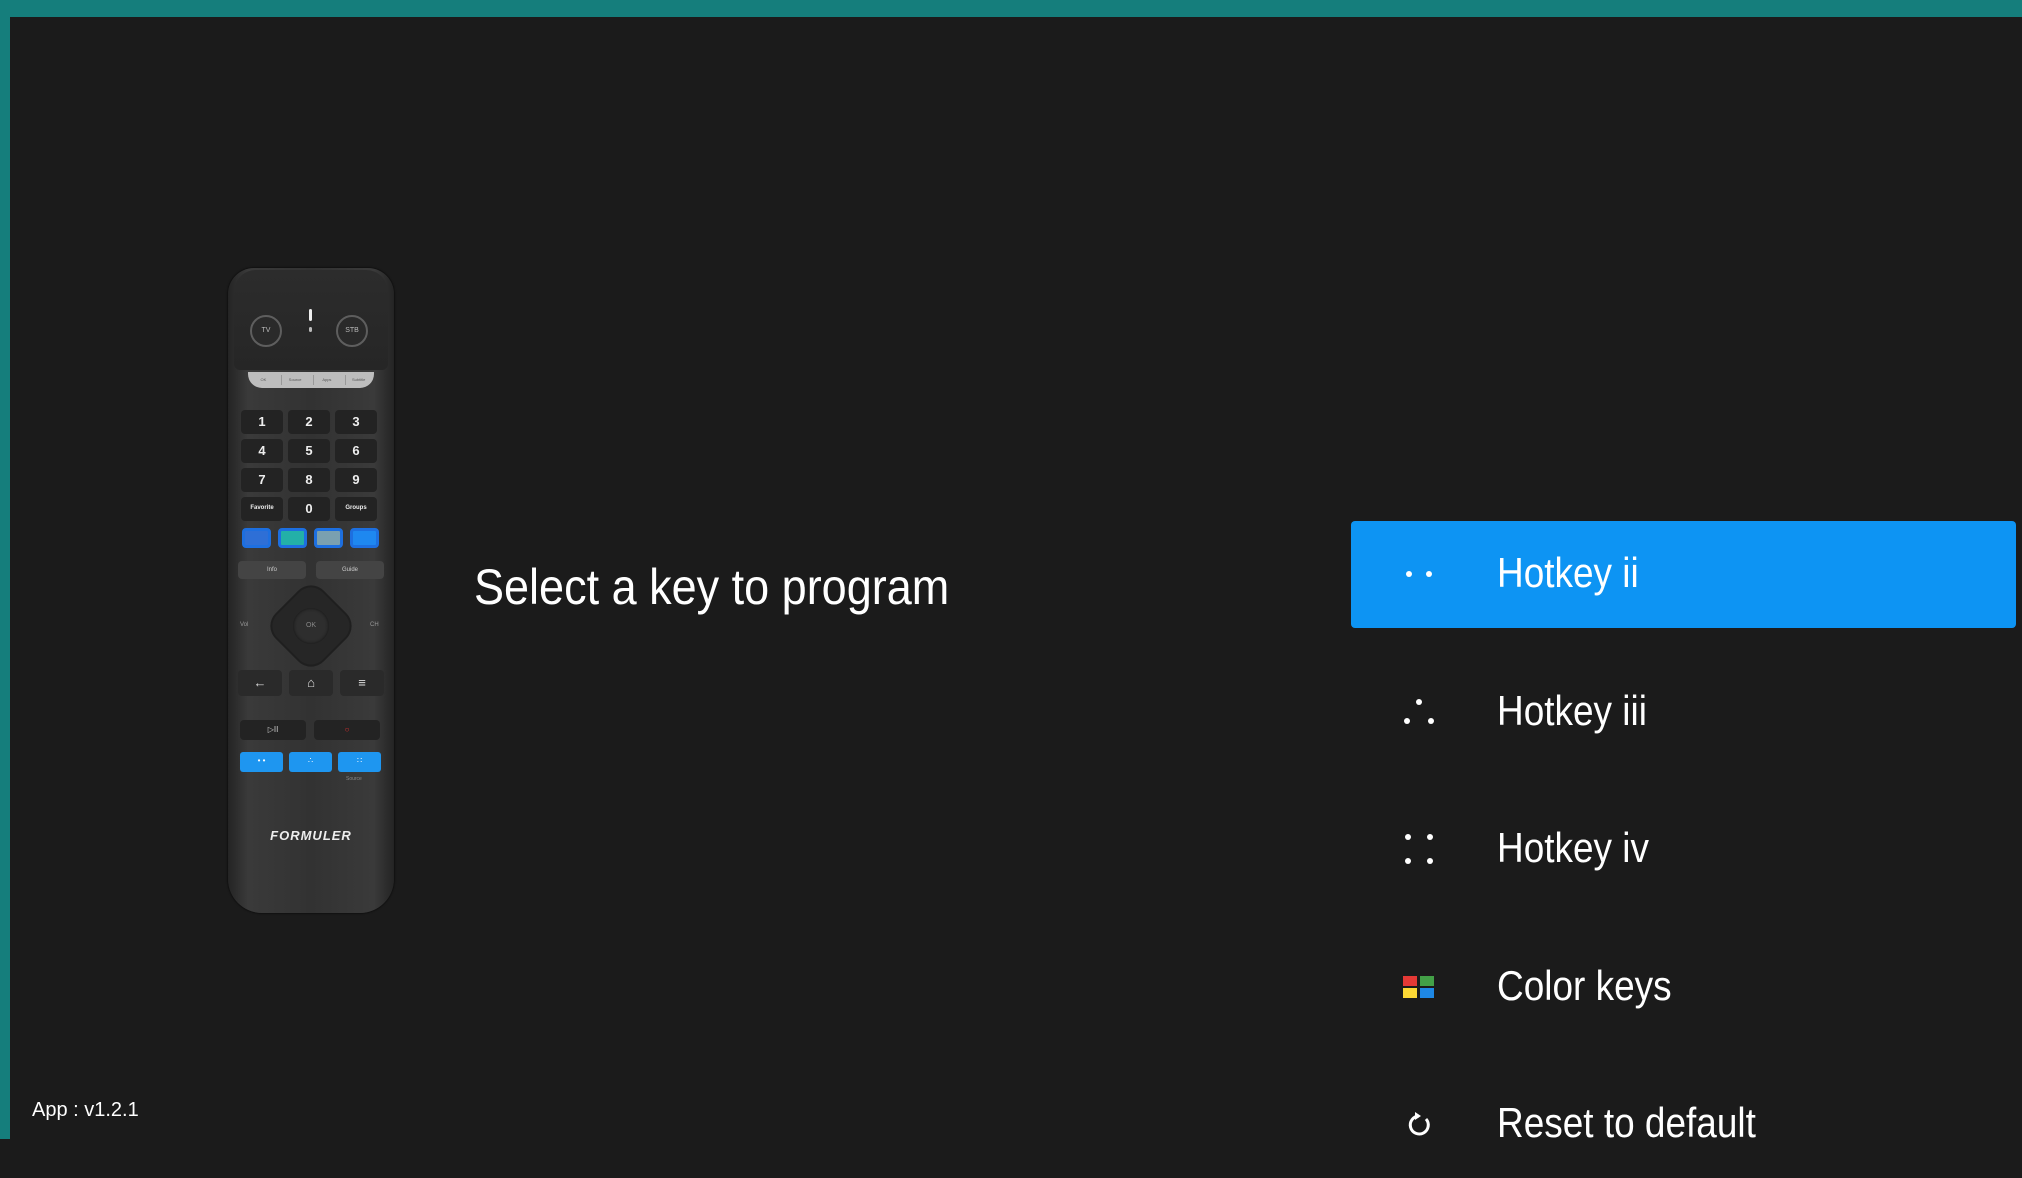  What do you see at coordinates (311, 539) in the screenshot?
I see `color-key-row` at bounding box center [311, 539].